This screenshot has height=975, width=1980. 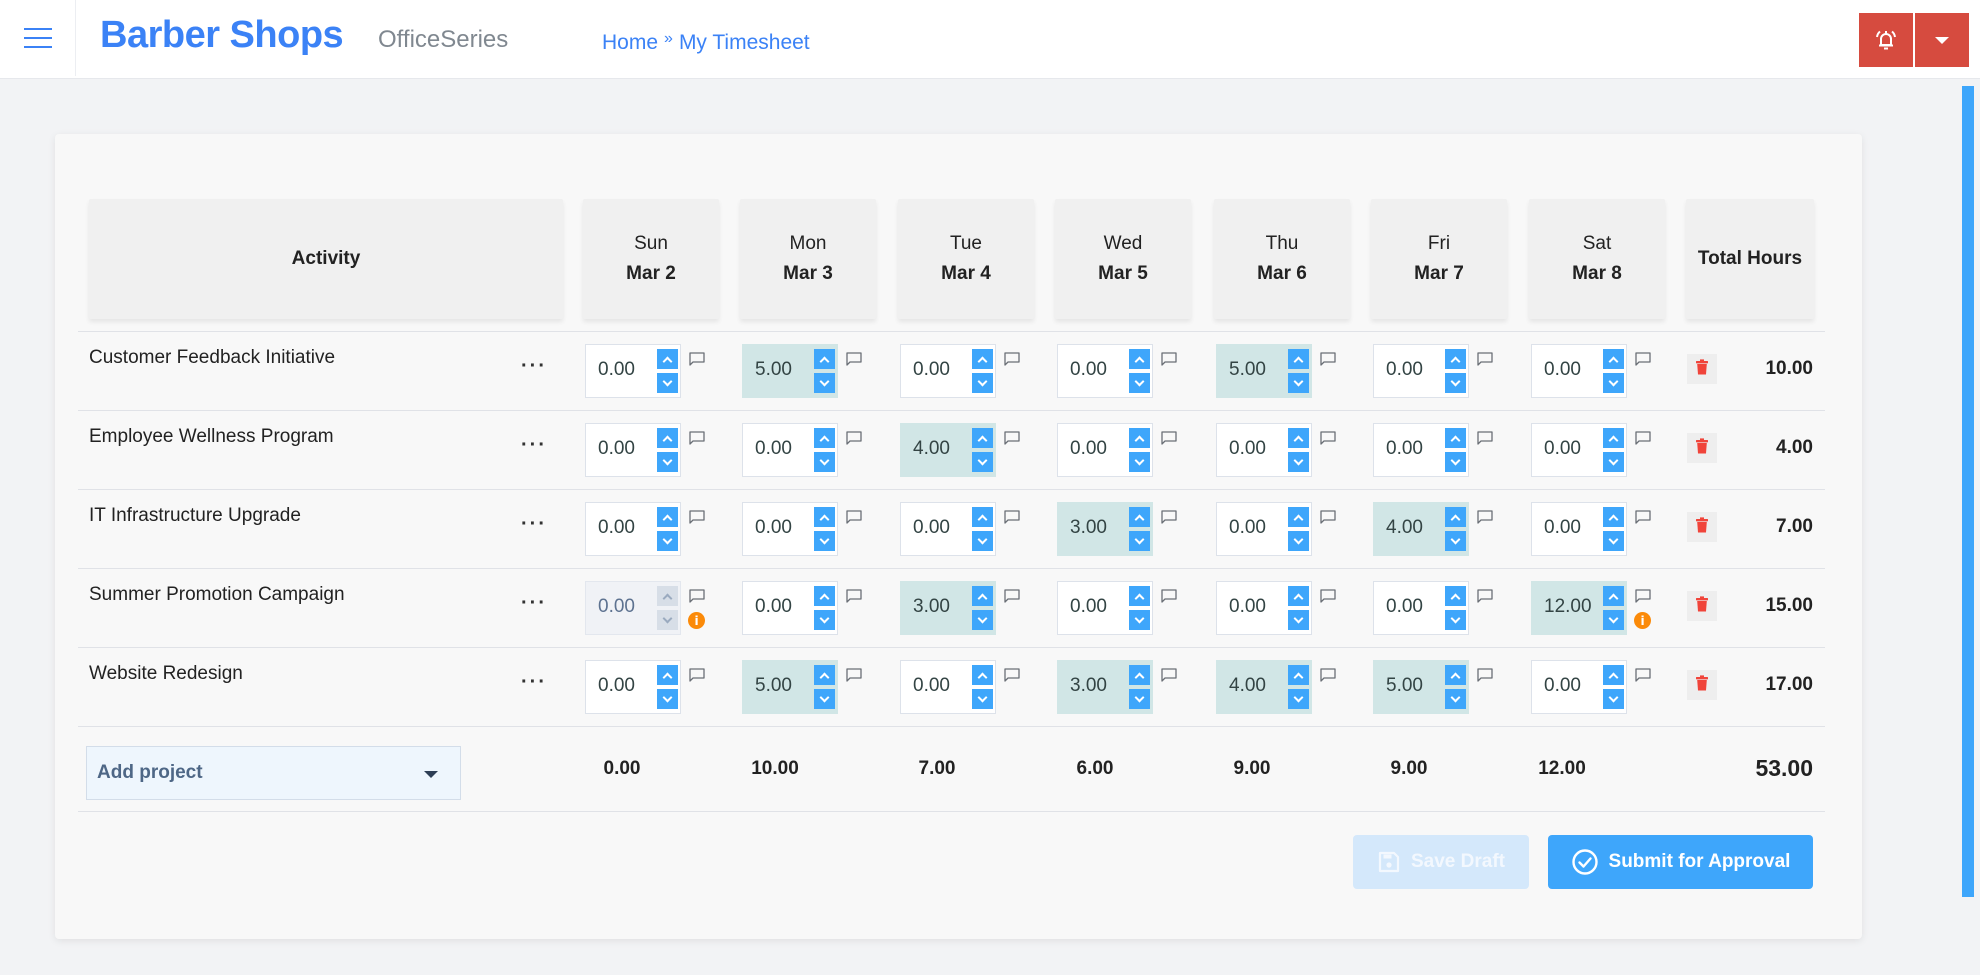 What do you see at coordinates (744, 43) in the screenshot?
I see `breadcrumb-my-timesheet: My Timesheet` at bounding box center [744, 43].